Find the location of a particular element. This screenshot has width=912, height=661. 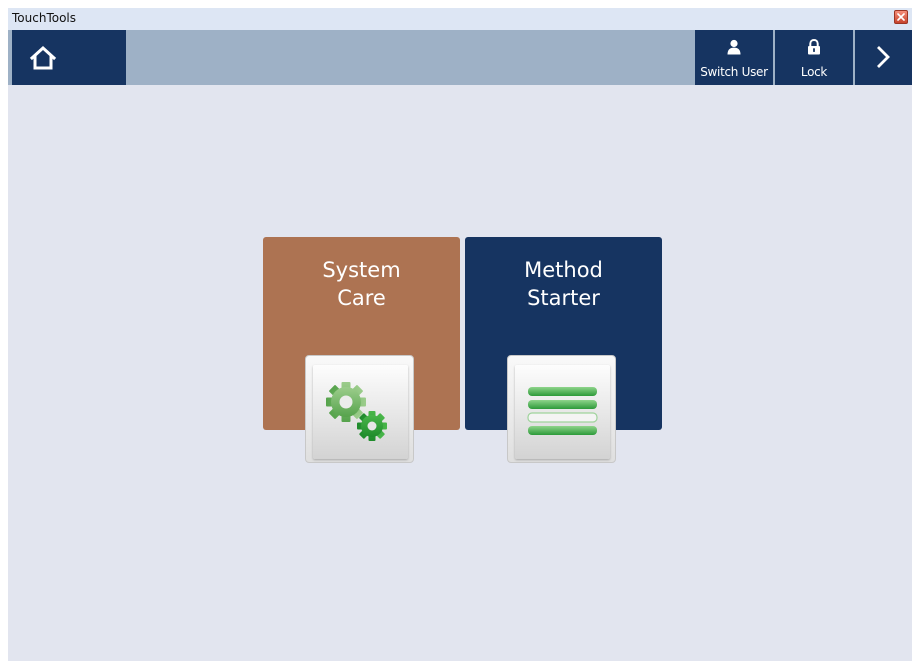

lock-icon is located at coordinates (814, 46).